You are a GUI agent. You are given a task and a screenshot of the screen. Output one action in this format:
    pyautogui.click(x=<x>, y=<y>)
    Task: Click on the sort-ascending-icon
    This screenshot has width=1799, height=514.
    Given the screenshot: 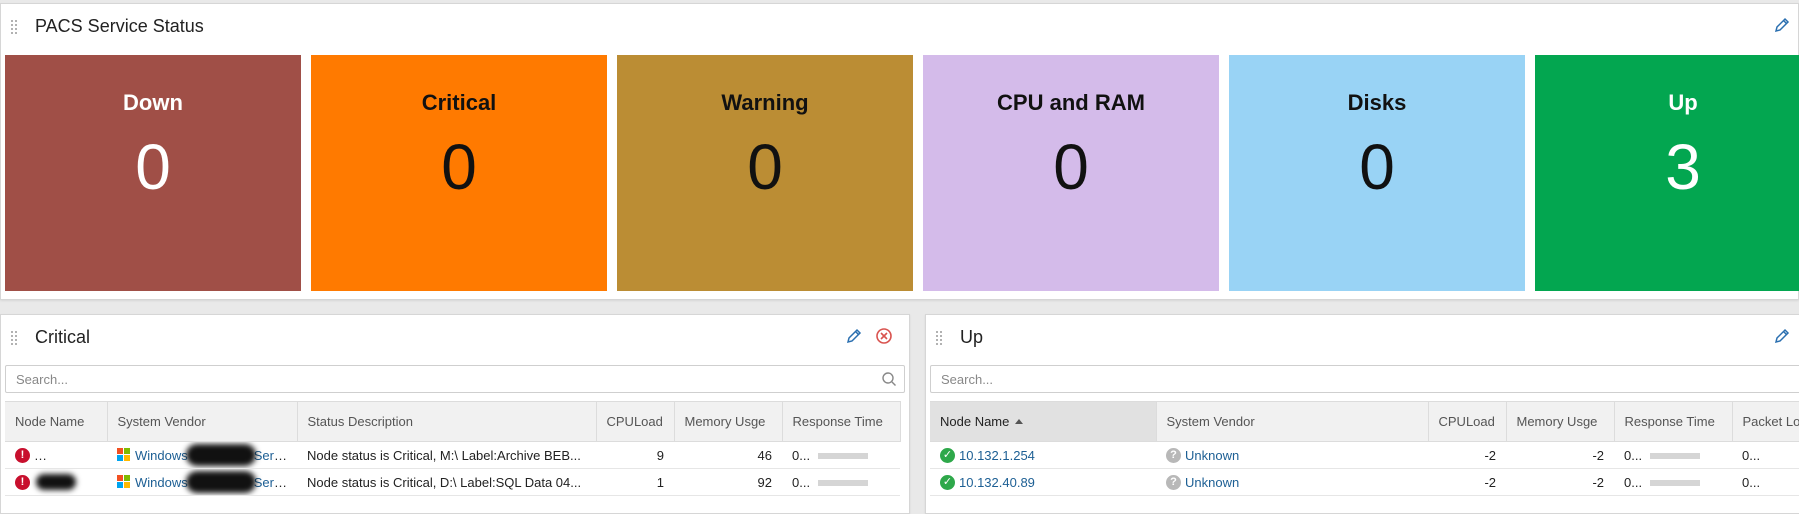 What is the action you would take?
    pyautogui.click(x=1019, y=421)
    